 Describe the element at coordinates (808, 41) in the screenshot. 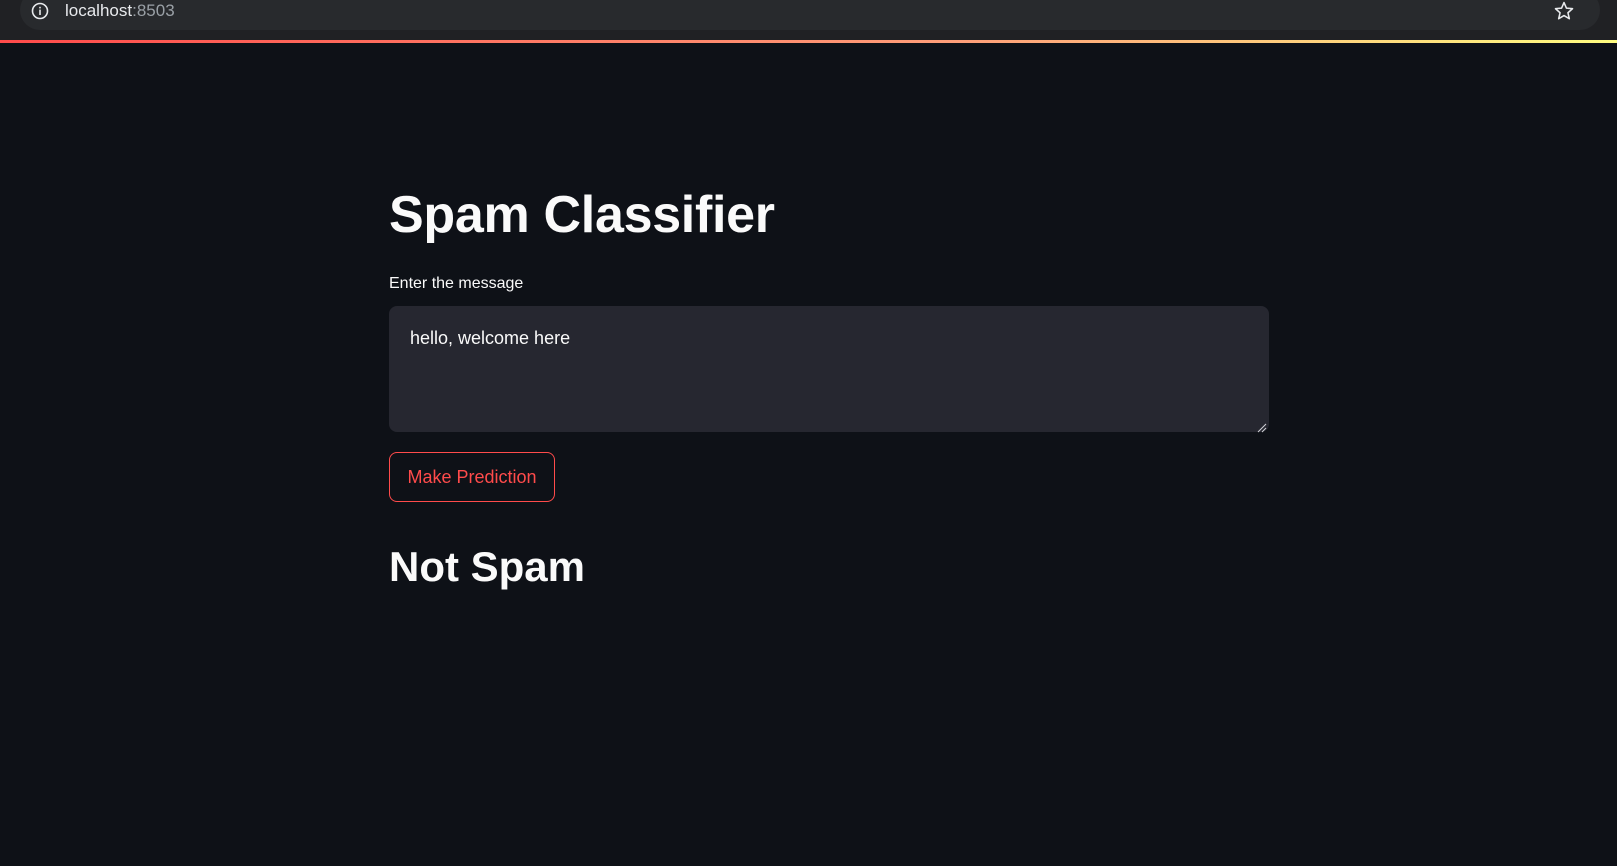

I see `header-decoration-bar` at that location.